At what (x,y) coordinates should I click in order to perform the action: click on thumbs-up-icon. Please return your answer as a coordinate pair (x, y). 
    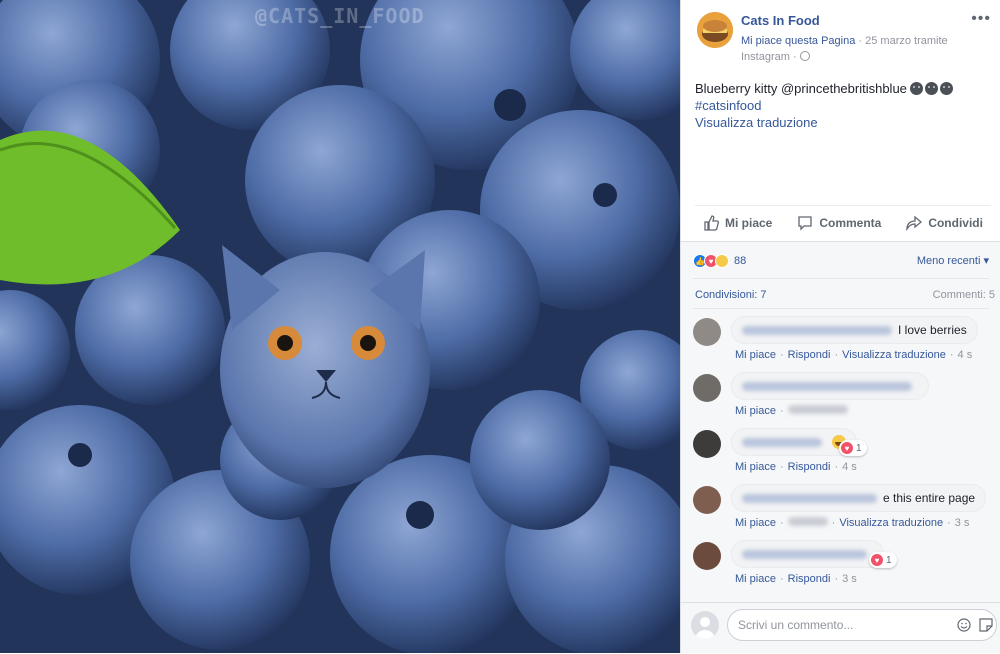
    Looking at the image, I should click on (711, 222).